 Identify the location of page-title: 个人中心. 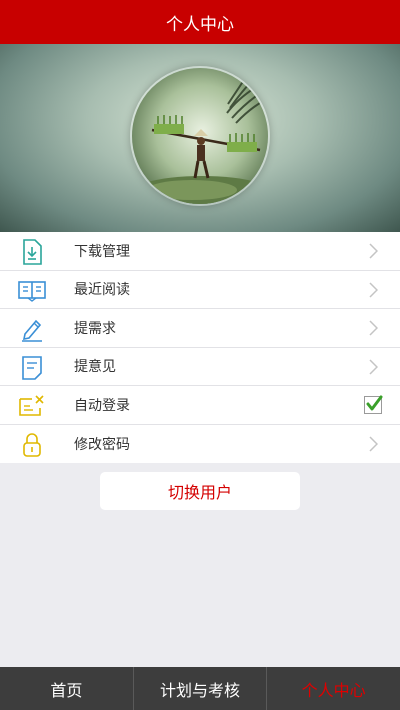
(200, 24).